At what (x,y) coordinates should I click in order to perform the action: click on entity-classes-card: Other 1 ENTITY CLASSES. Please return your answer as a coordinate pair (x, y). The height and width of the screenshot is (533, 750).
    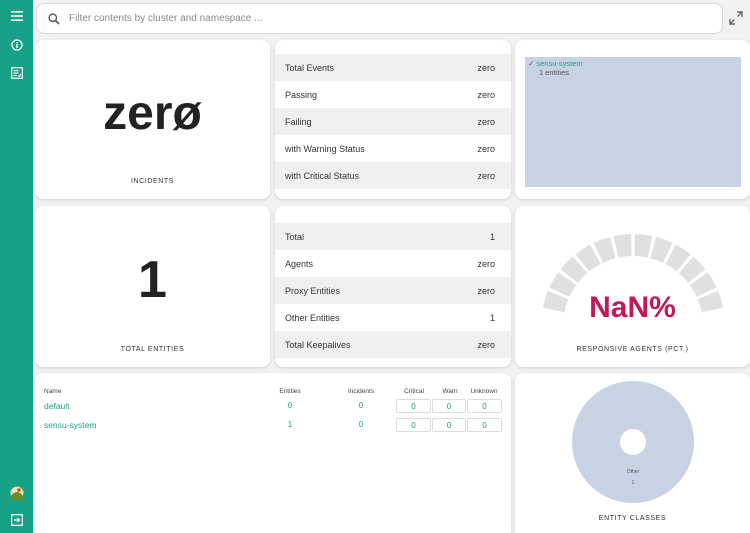
    Looking at the image, I should click on (632, 453).